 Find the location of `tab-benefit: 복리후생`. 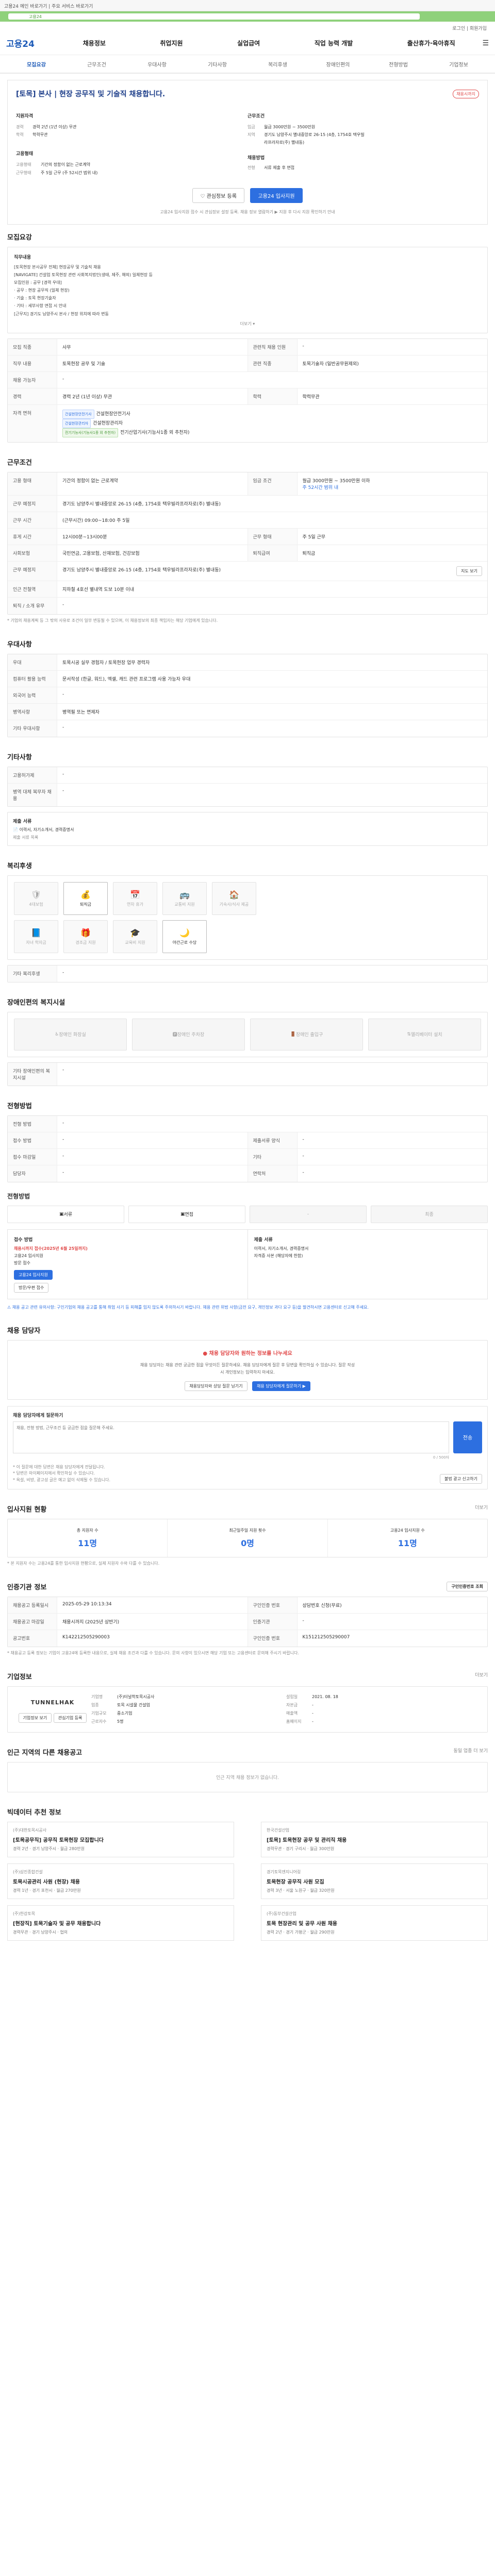

tab-benefit: 복리후생 is located at coordinates (278, 64).